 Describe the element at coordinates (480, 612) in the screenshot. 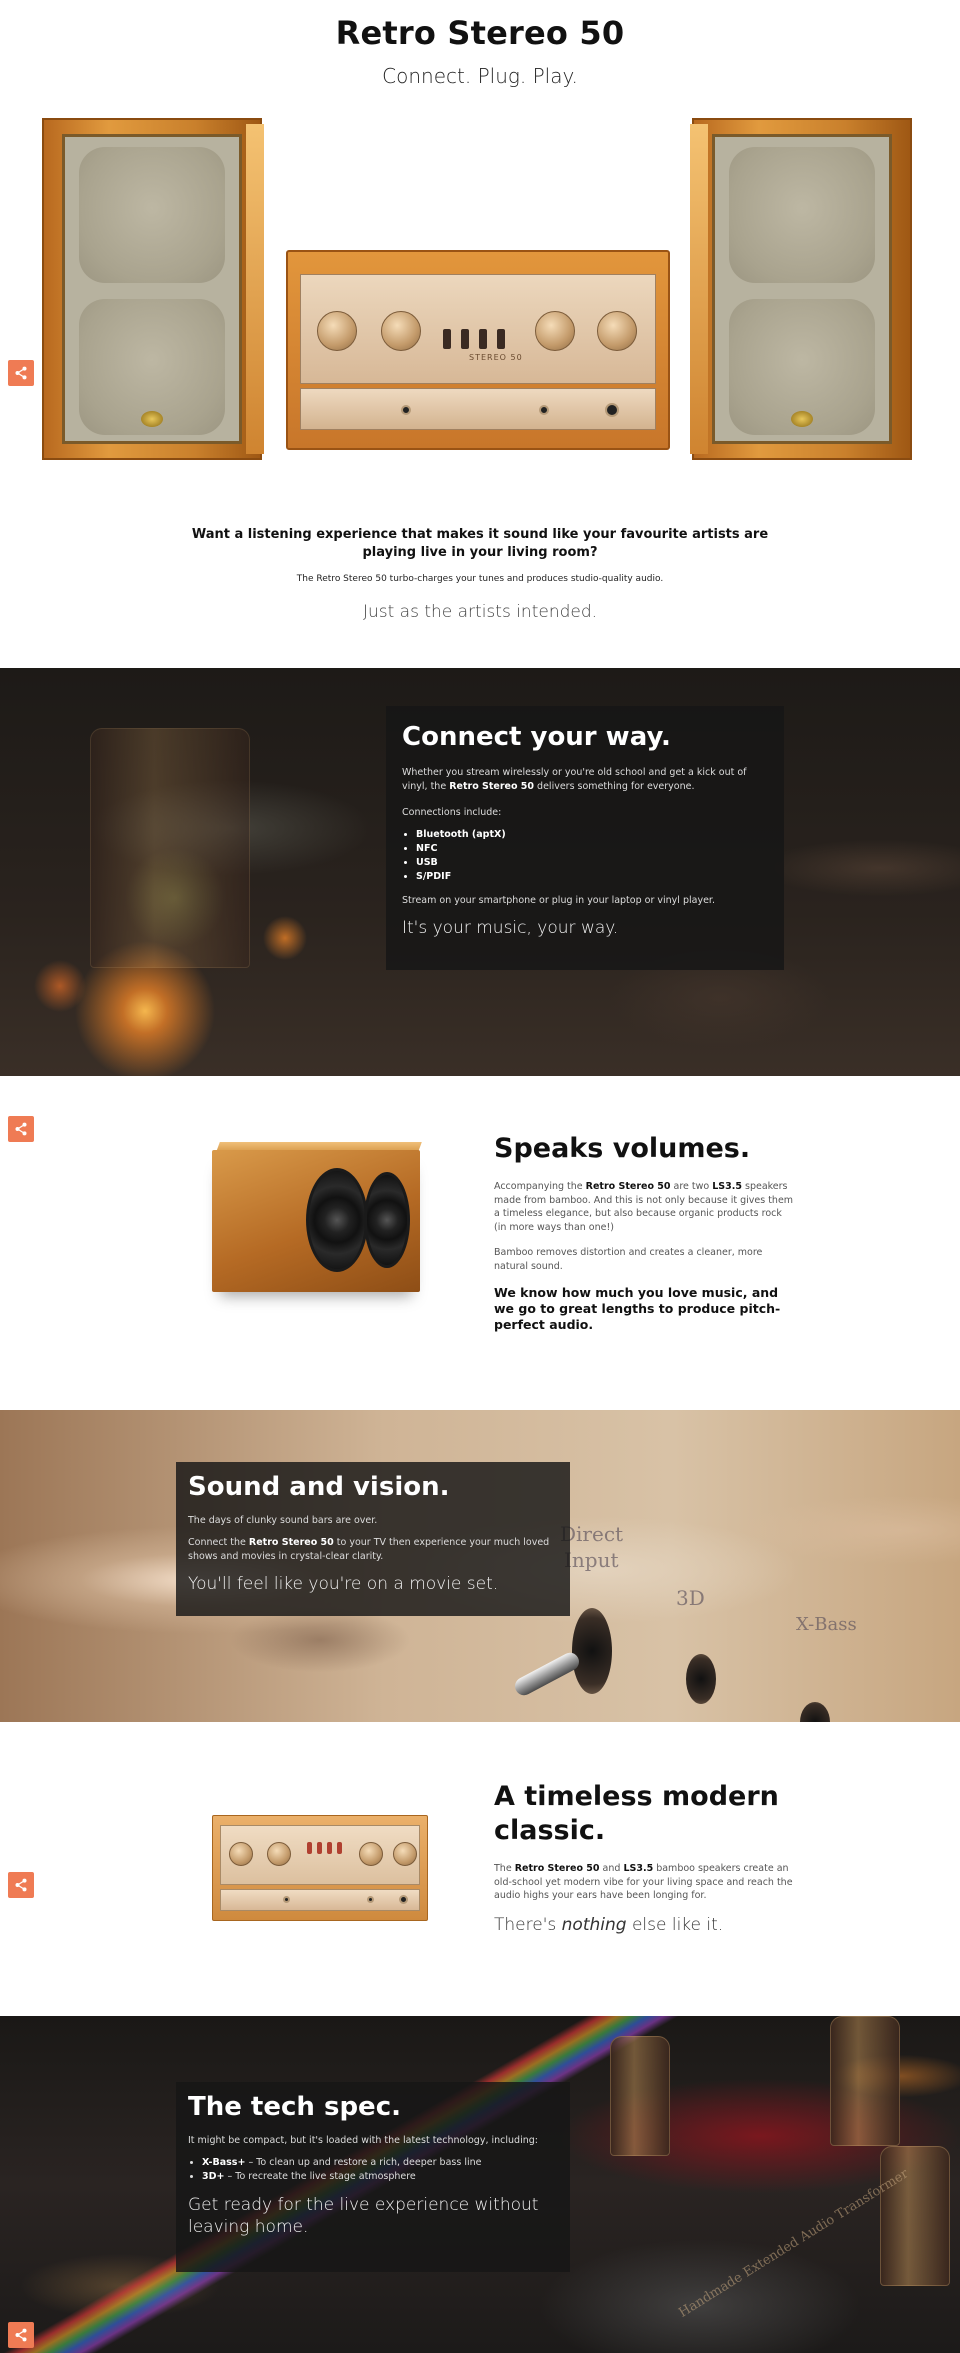

I see `hero-quote: Just as the artists intended.` at that location.